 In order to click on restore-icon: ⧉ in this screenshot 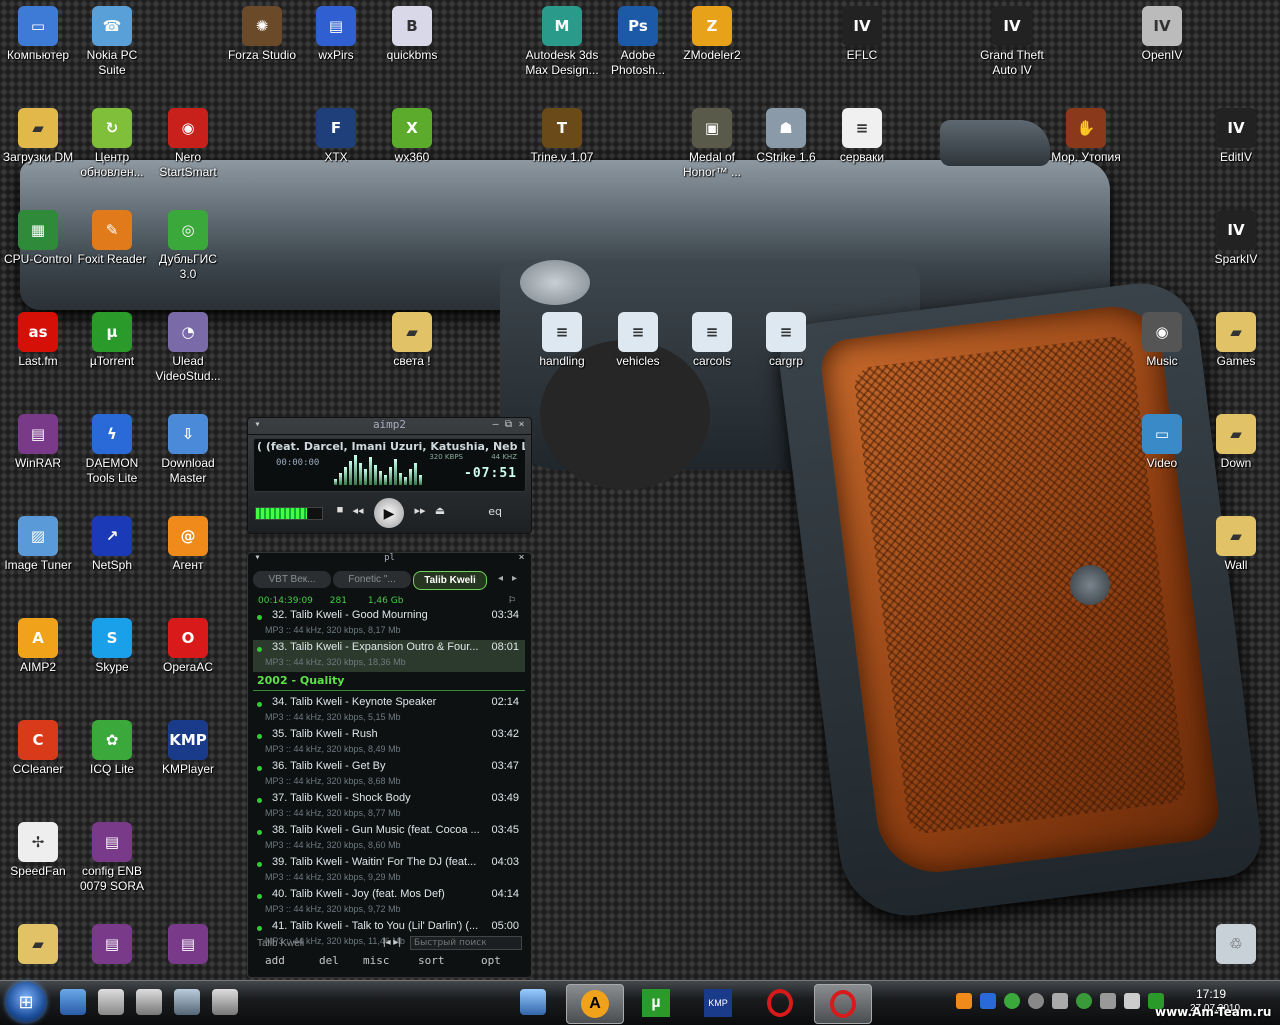, I will do `click(508, 425)`.